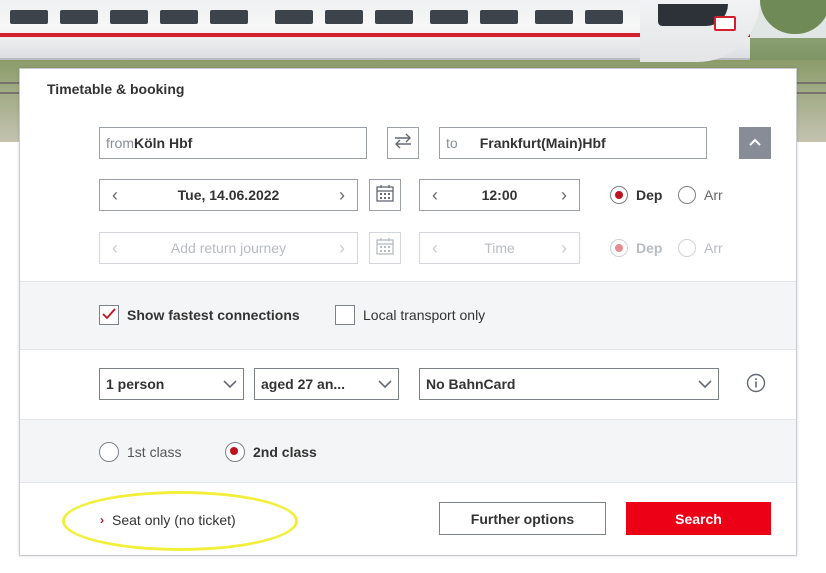 This screenshot has width=826, height=573. I want to click on outbound-arr-label: Arr, so click(713, 195).